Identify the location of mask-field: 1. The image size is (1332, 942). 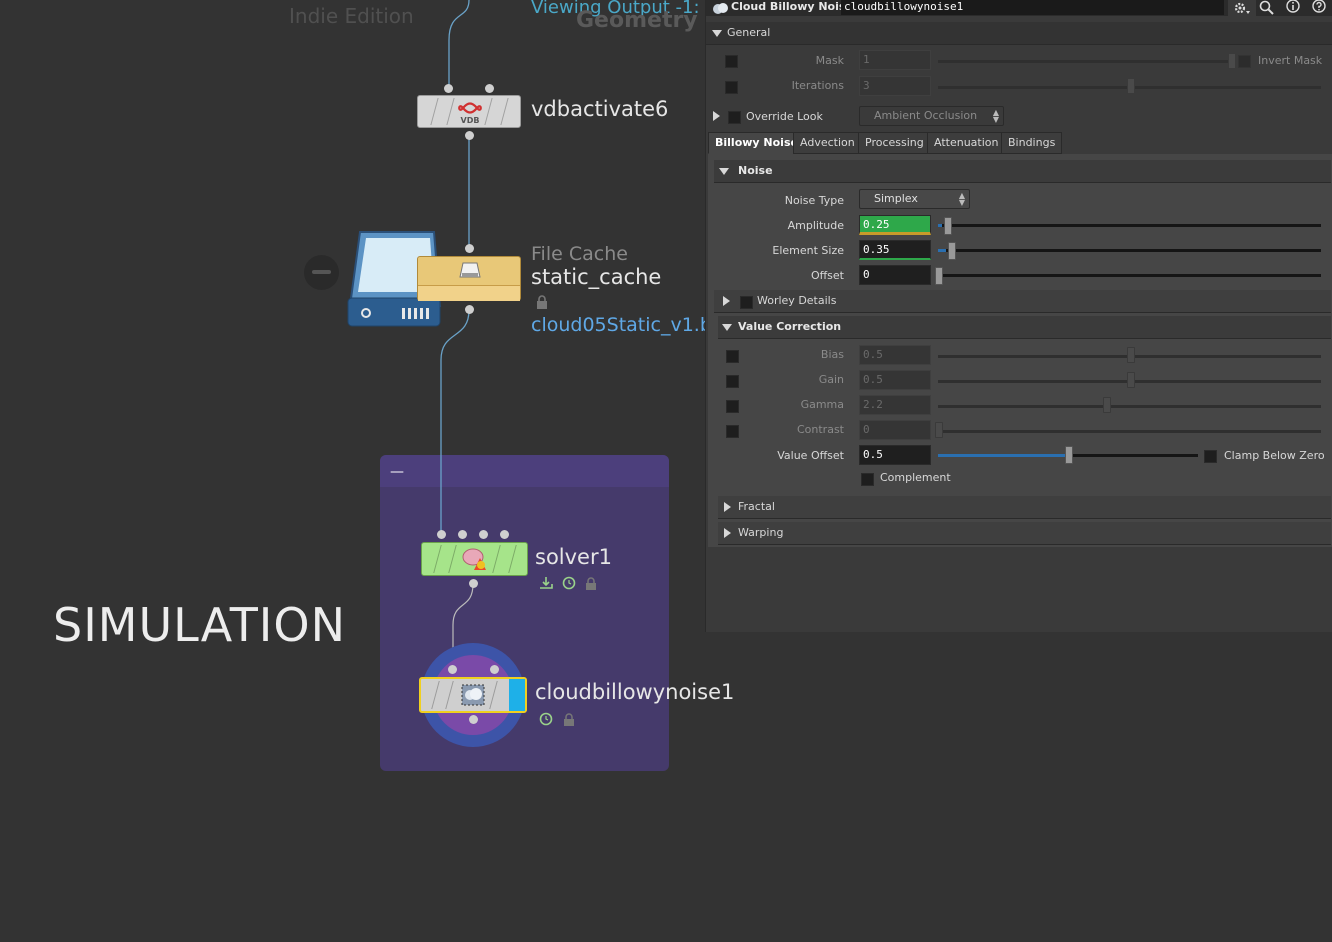
(895, 60).